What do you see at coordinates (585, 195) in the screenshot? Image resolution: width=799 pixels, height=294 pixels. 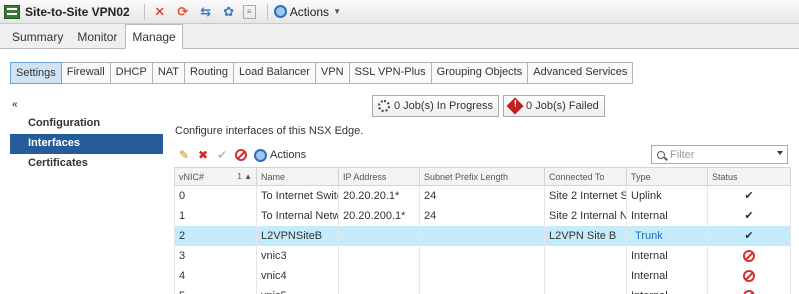 I see `connected-to-cell: Site 2 Internet Switch` at bounding box center [585, 195].